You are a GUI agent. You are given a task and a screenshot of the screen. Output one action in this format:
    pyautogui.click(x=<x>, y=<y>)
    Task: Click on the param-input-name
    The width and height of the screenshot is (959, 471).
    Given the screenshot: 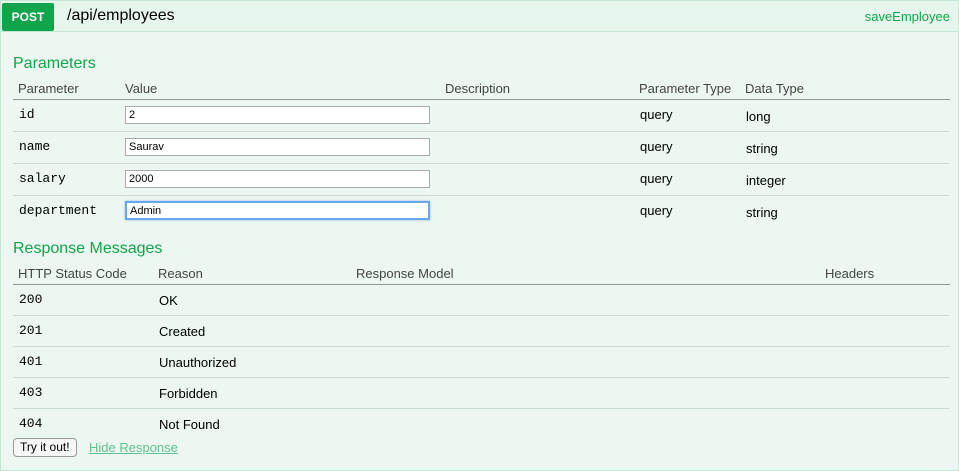 What is the action you would take?
    pyautogui.click(x=277, y=147)
    